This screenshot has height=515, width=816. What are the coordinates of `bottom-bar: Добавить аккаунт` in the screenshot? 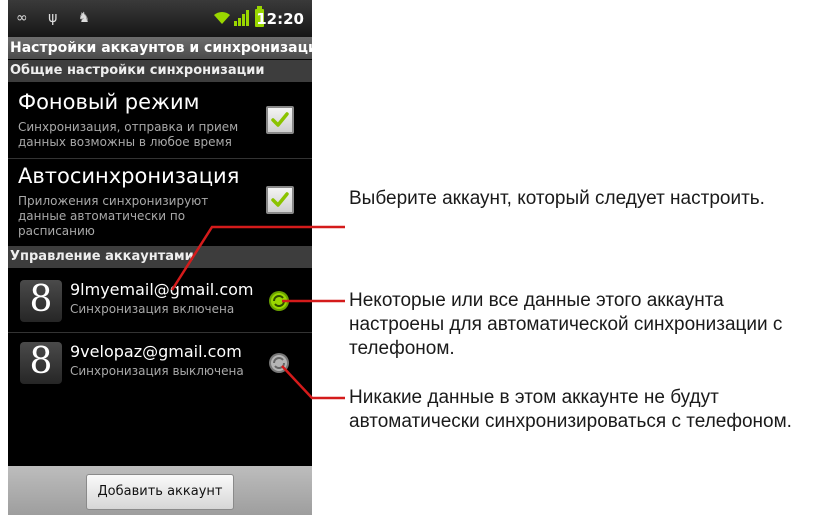 It's located at (160, 490).